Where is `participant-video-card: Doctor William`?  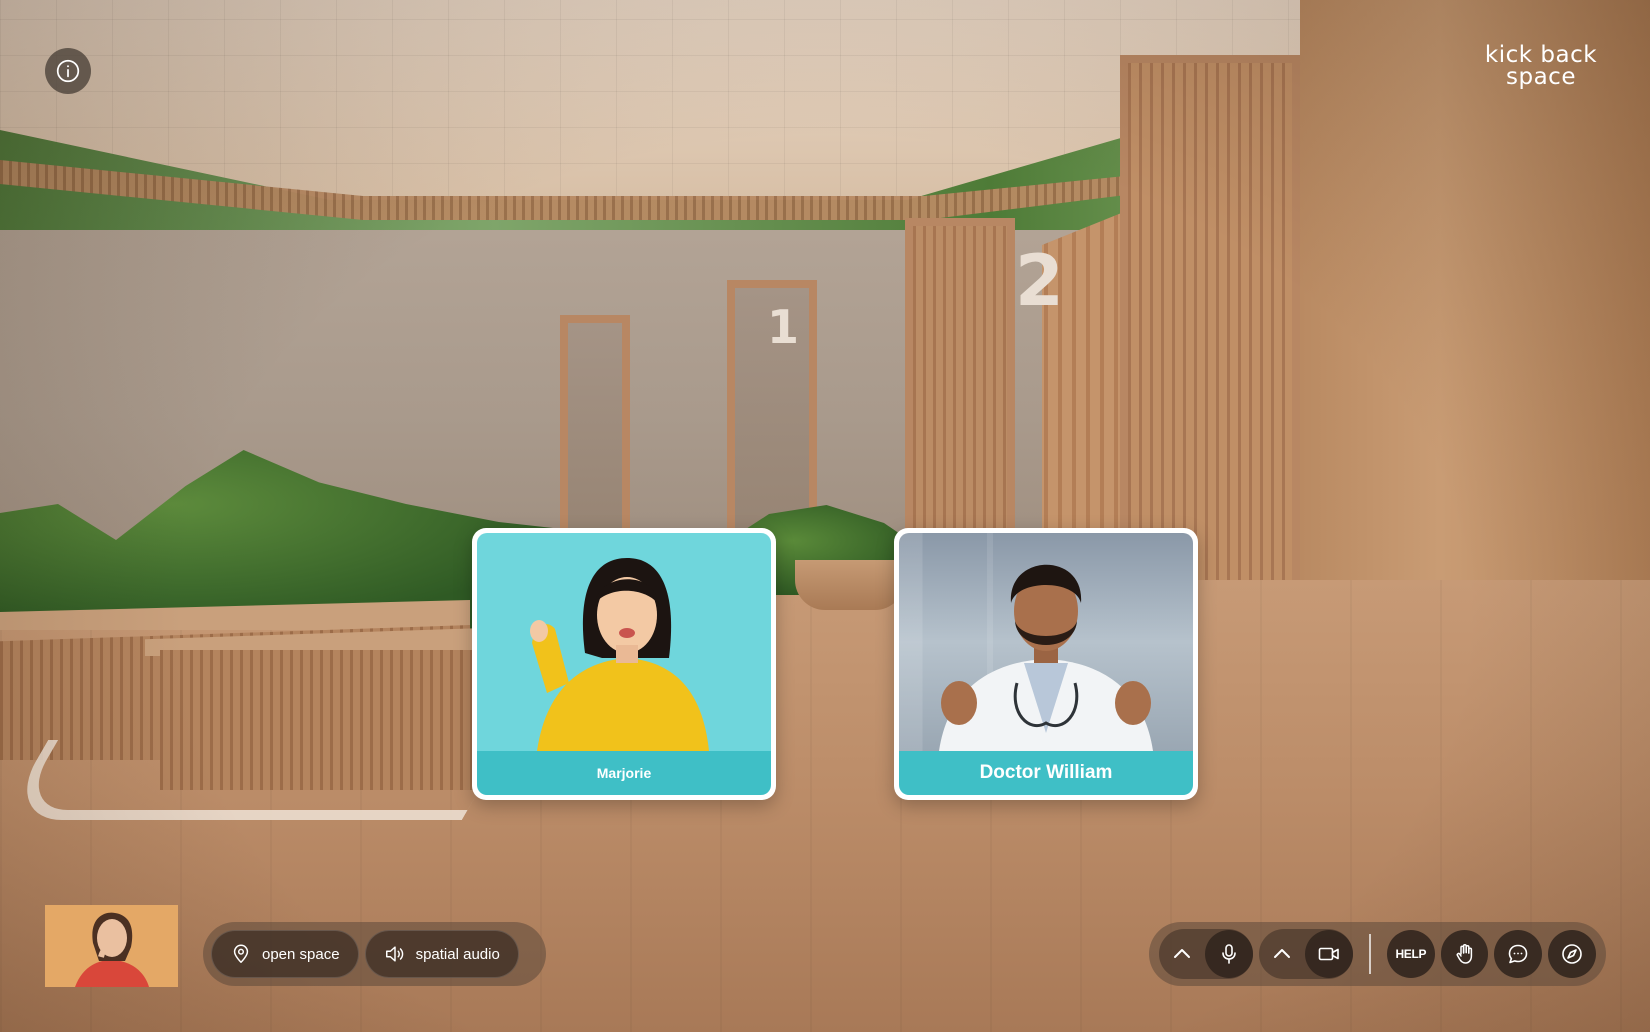
participant-video-card: Doctor William is located at coordinates (1046, 664).